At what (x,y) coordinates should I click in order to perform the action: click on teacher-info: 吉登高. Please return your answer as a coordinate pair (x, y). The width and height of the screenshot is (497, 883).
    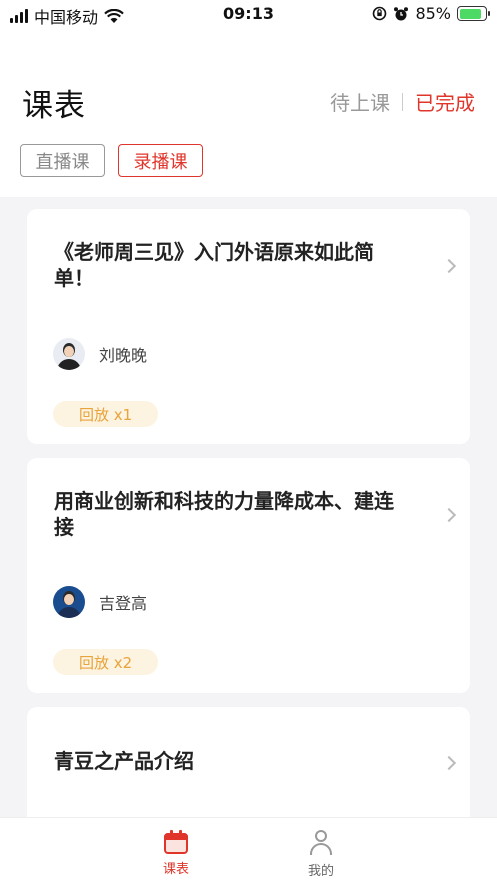
    Looking at the image, I should click on (100, 602).